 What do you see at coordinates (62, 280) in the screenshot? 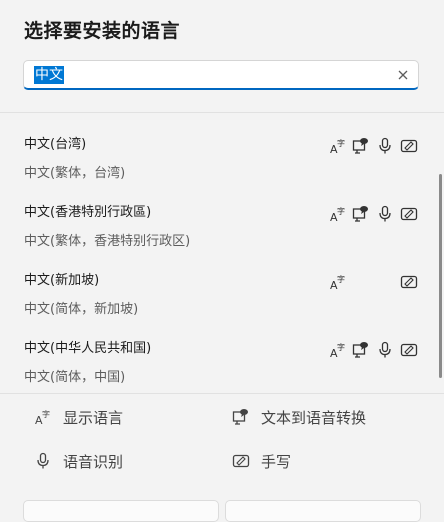
I see `language-name: 中文(新加坡)` at bounding box center [62, 280].